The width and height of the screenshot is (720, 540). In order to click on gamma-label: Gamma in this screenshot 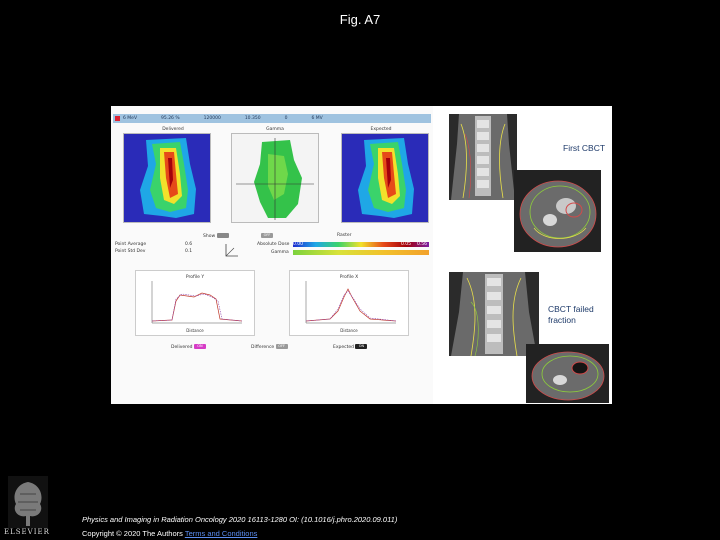, I will do `click(280, 252)`.